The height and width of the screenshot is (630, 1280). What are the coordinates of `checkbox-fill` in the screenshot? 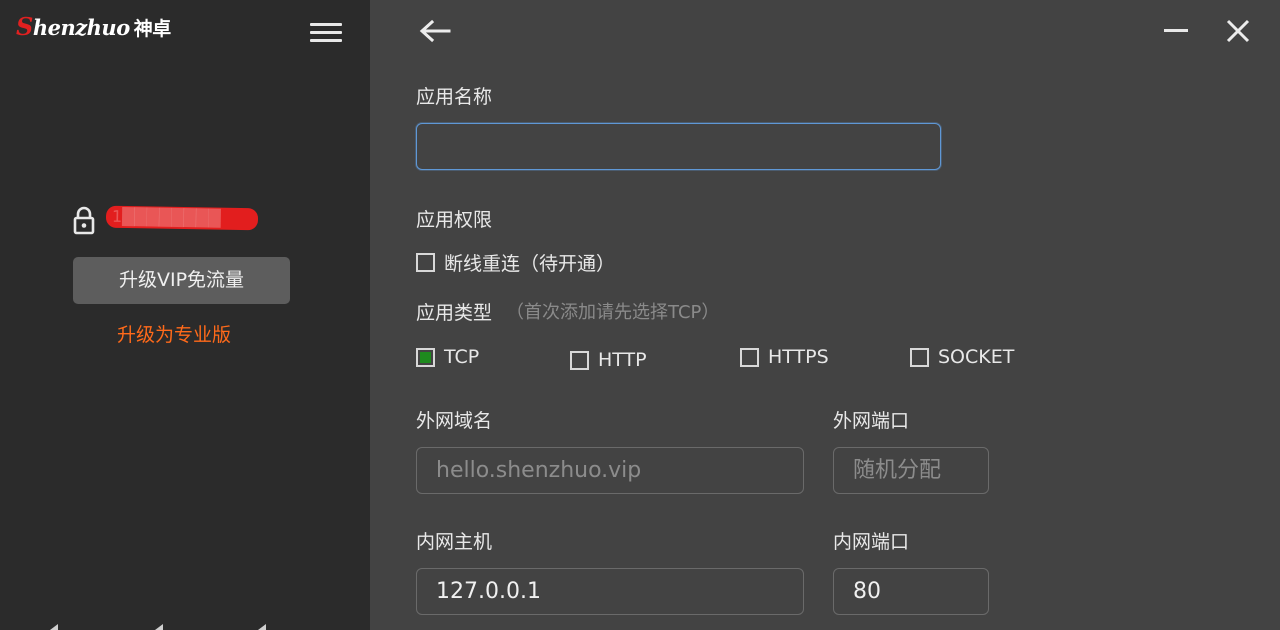 It's located at (425, 357).